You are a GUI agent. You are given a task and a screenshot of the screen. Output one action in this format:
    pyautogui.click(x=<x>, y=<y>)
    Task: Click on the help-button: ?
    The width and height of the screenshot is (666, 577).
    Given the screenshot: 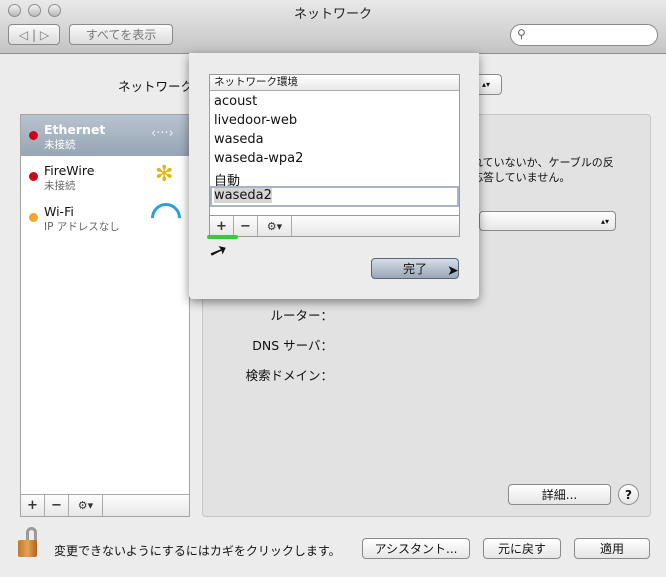 What is the action you would take?
    pyautogui.click(x=628, y=494)
    